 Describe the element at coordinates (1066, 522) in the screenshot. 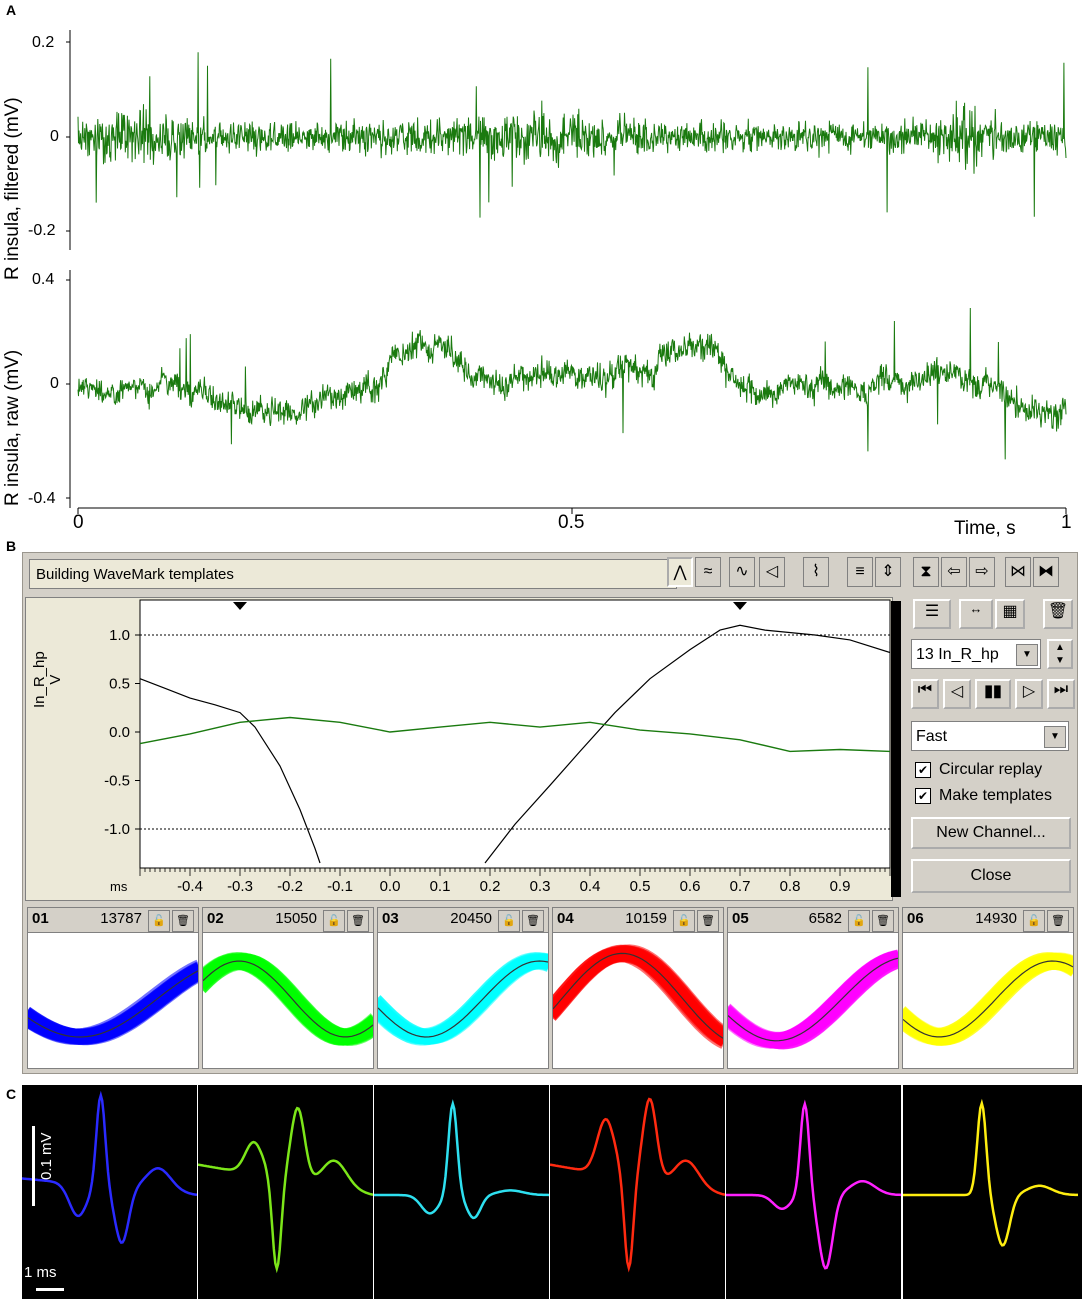

I see `x-tick-2: 1` at that location.